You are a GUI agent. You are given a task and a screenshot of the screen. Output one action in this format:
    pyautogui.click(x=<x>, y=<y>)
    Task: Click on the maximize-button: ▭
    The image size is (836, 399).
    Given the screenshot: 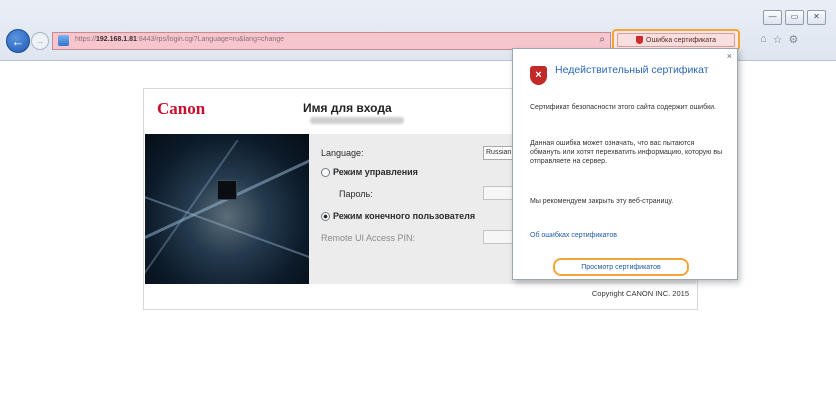 What is the action you would take?
    pyautogui.click(x=794, y=17)
    